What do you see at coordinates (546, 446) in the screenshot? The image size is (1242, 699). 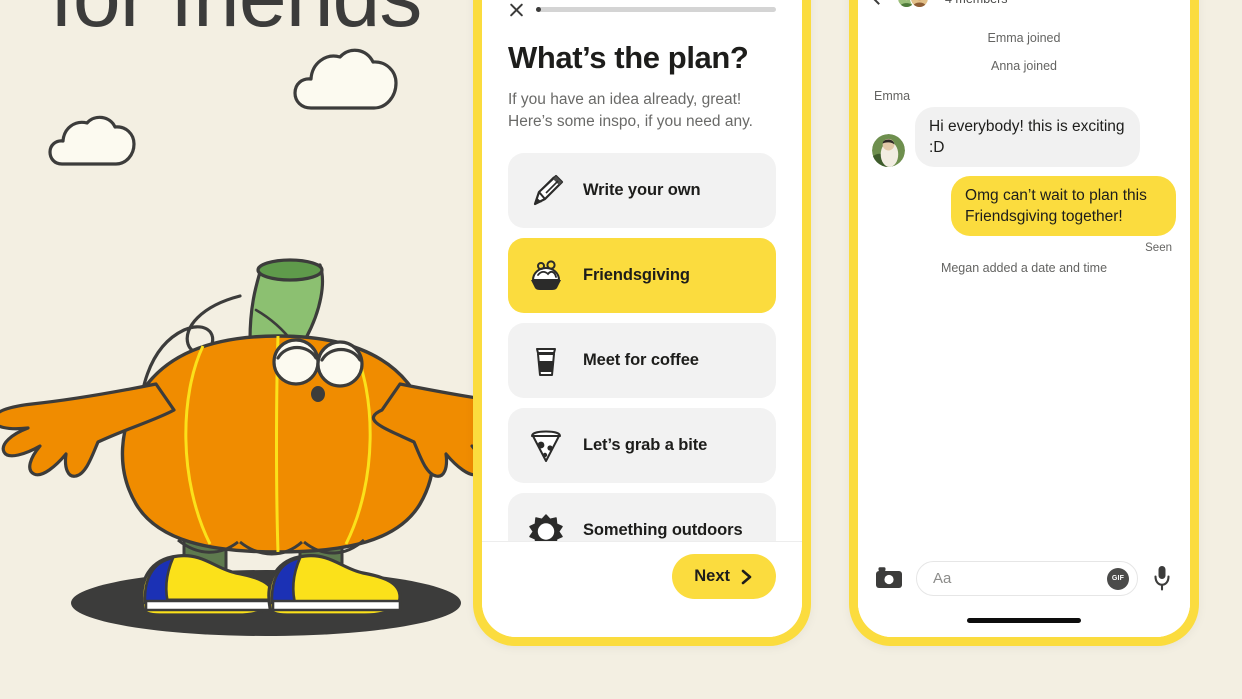 I see `pizza-slice-icon` at bounding box center [546, 446].